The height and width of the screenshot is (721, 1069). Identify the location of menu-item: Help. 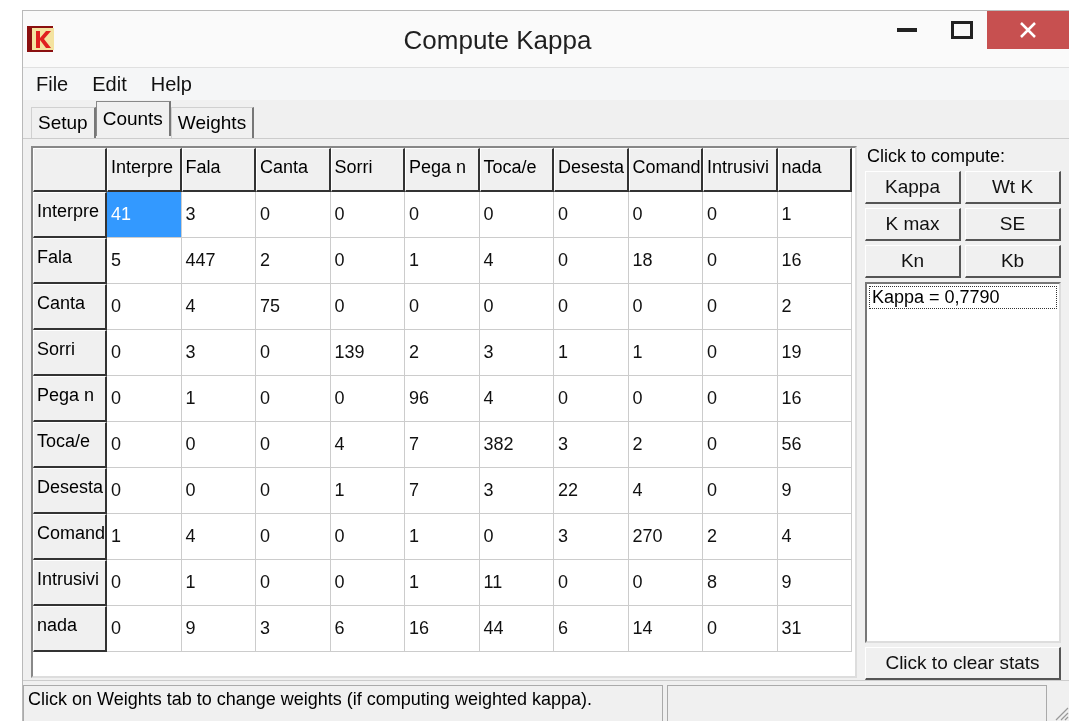
(171, 84).